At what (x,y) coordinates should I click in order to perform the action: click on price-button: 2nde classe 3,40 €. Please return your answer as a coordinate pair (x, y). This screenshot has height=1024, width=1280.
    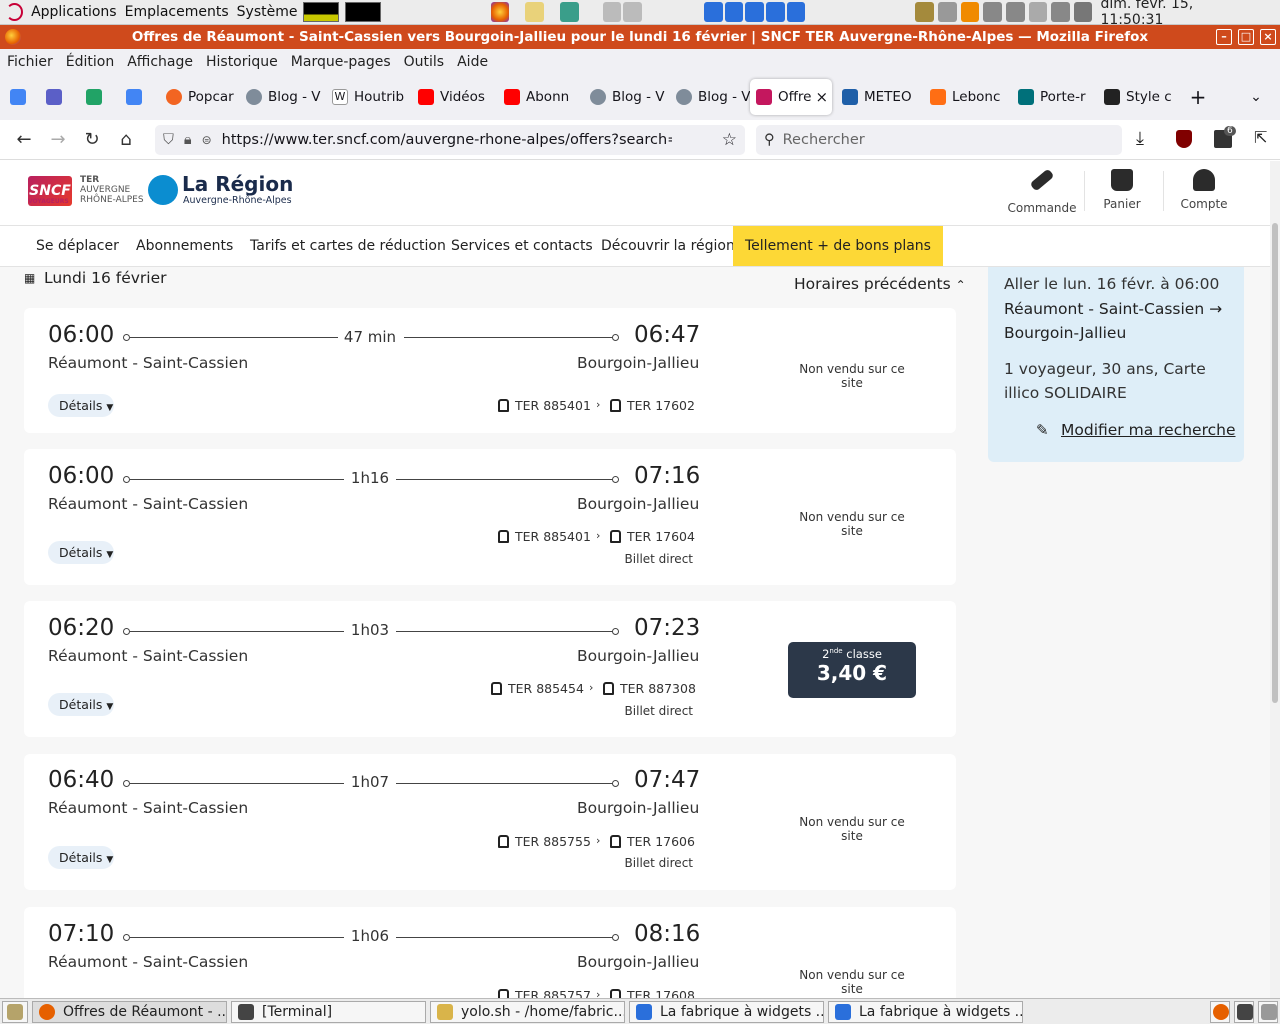
    Looking at the image, I should click on (852, 670).